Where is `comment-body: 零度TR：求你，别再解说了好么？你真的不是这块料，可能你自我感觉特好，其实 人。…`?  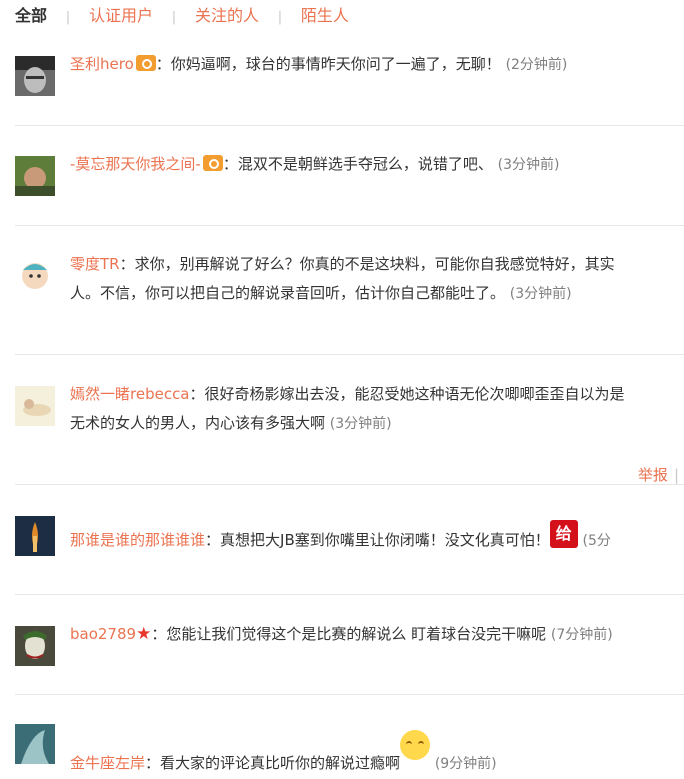
comment-body: 零度TR：求你，别再解说了好么？你真的不是这块料，可能你自我感觉特好，其实 人。… is located at coordinates (377, 279).